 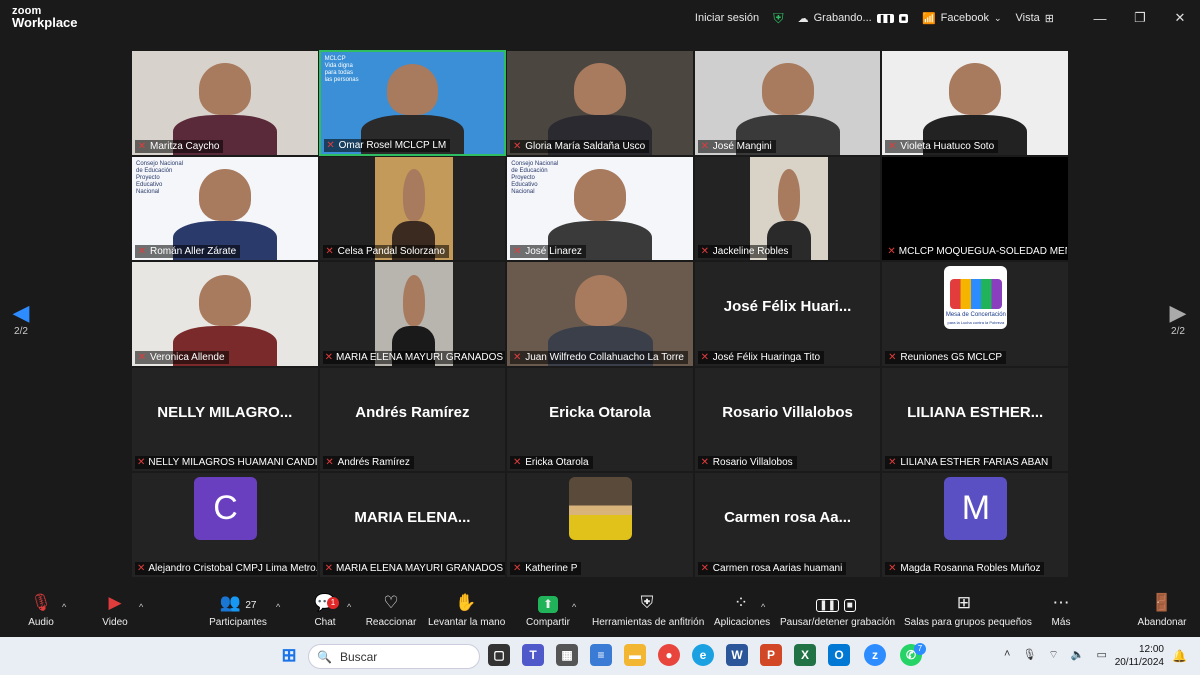 I want to click on recording-indicator: ☁ Grabando... ❚❚ ■, so click(x=853, y=18).